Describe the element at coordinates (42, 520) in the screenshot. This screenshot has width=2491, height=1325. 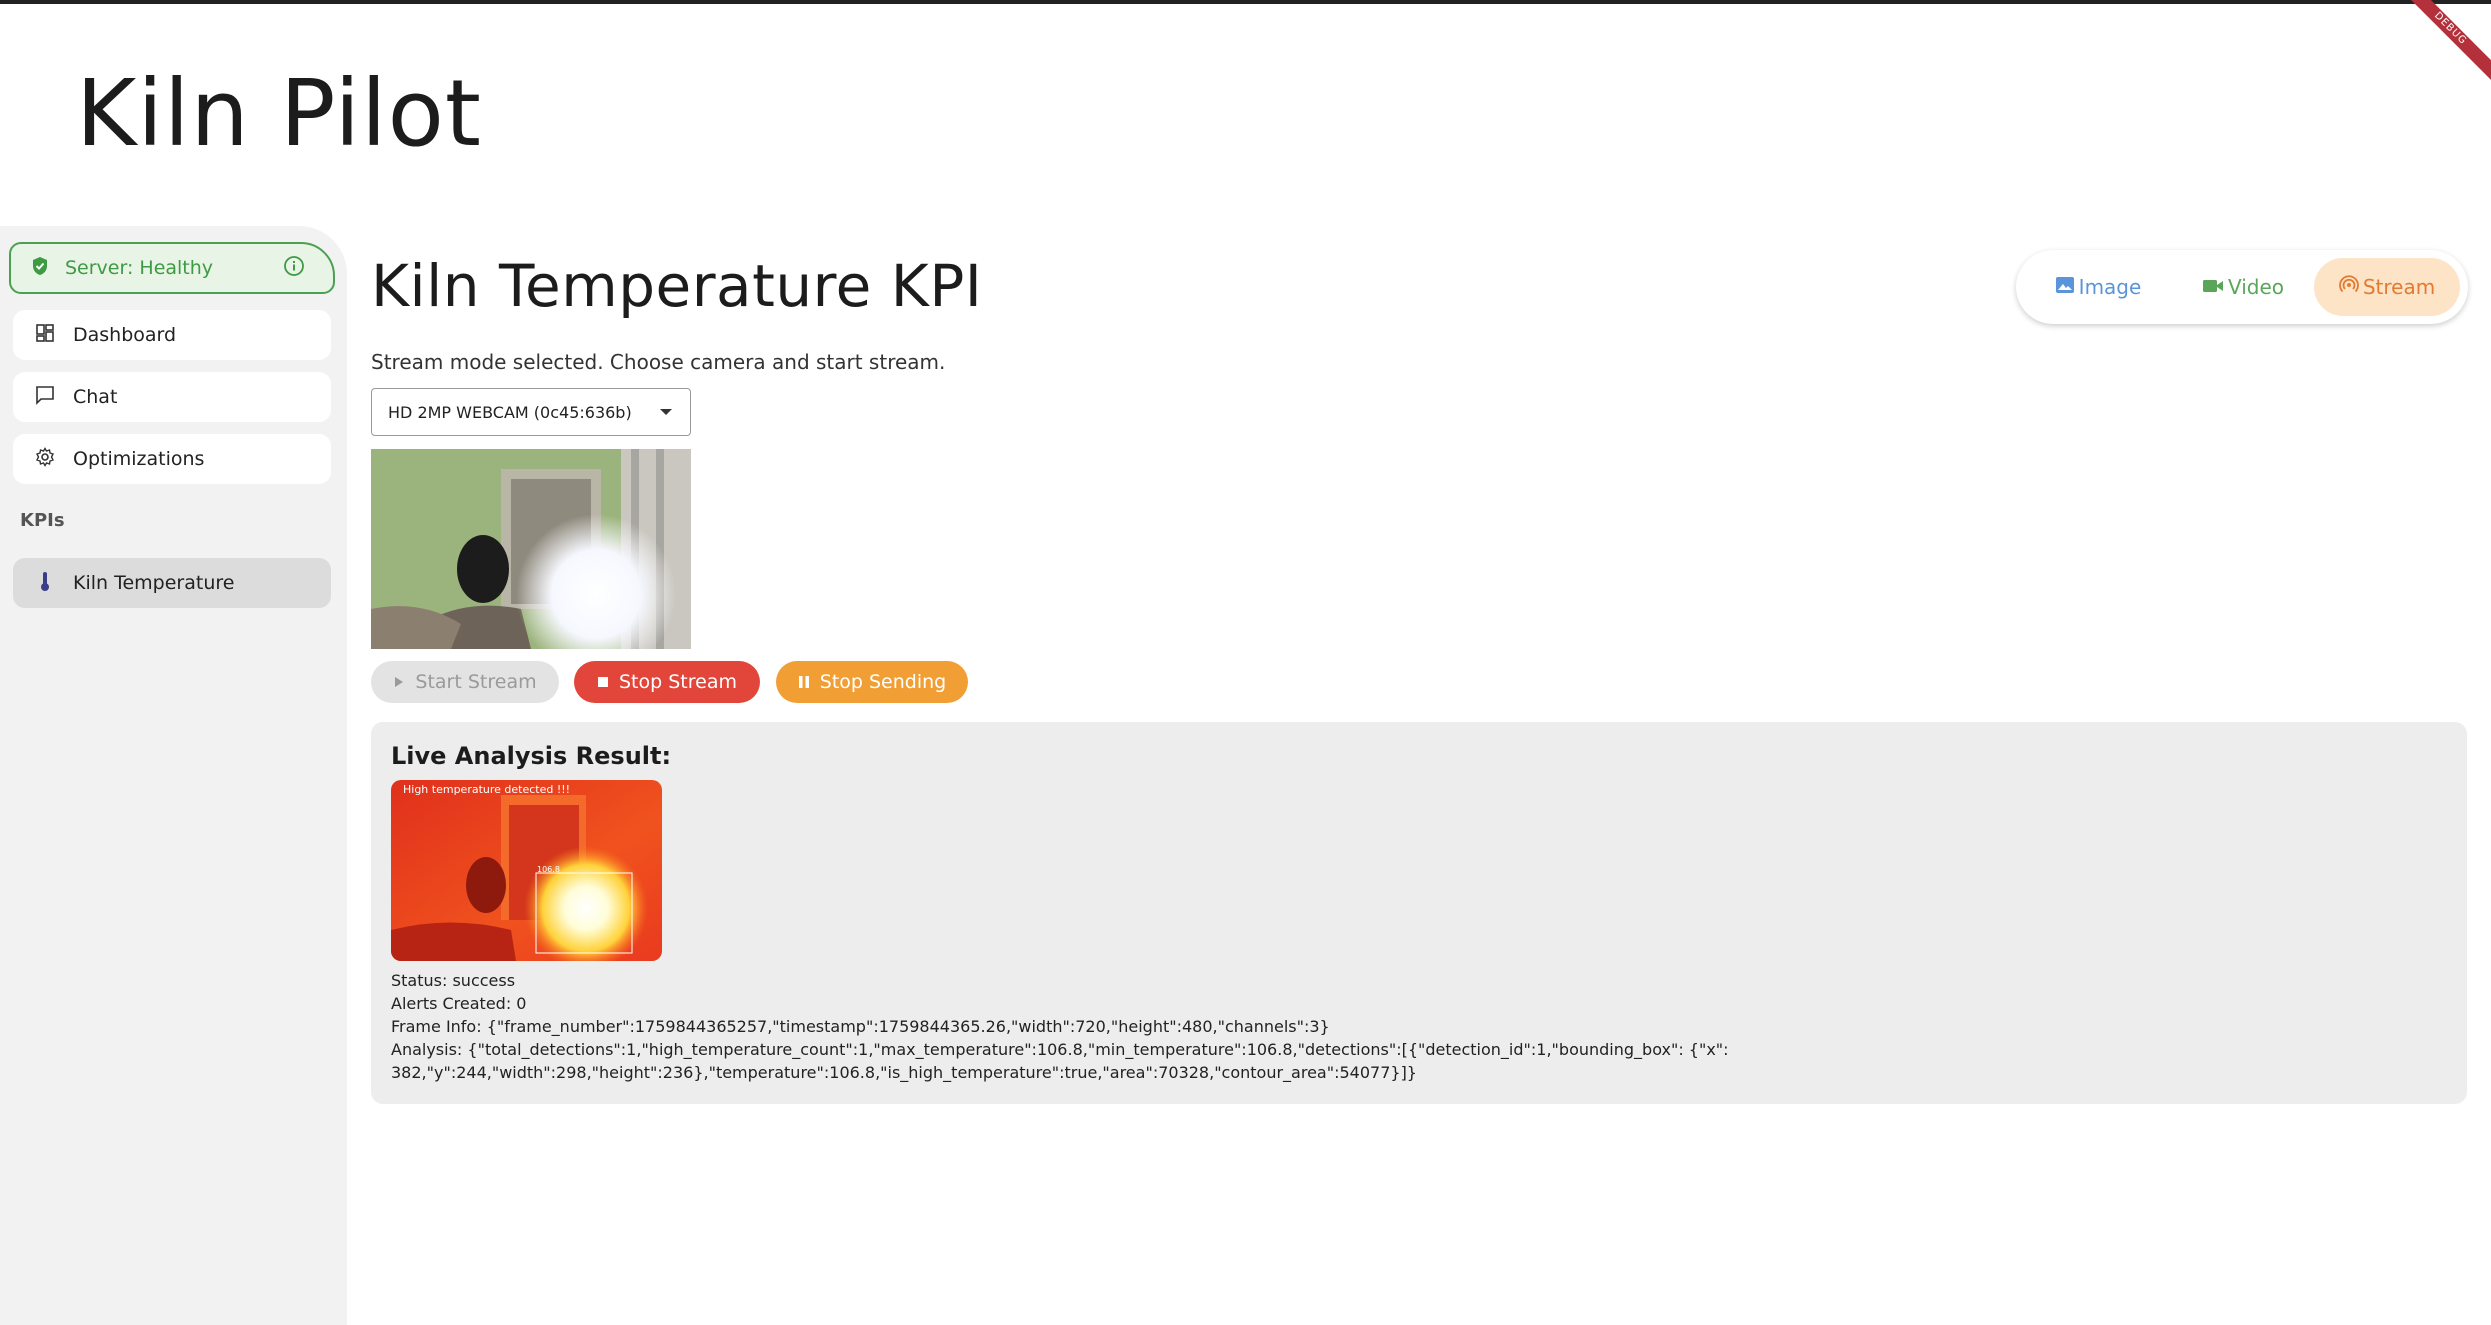
I see `kpis-section-header: KPIs` at that location.